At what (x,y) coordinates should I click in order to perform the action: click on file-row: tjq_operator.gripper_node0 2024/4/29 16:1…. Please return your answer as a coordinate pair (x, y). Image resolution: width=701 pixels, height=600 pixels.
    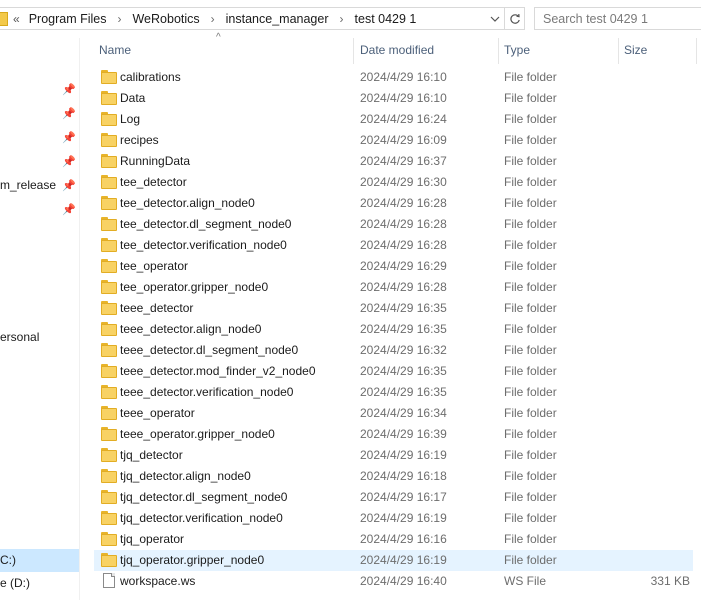
    Looking at the image, I should click on (393, 560).